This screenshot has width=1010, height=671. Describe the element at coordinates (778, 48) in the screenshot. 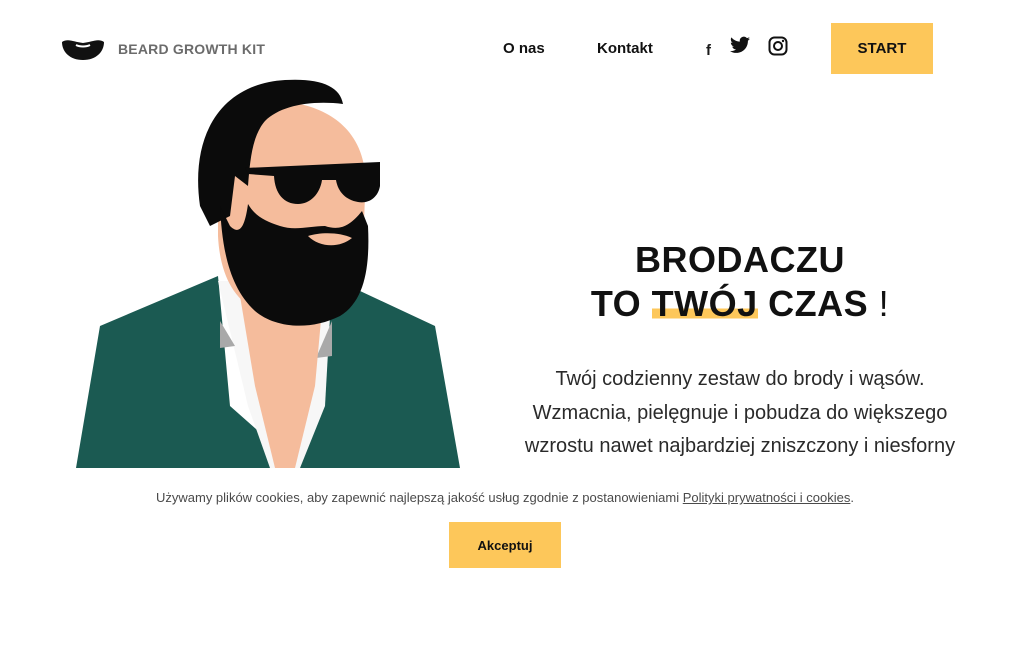

I see `instagram-icon` at that location.